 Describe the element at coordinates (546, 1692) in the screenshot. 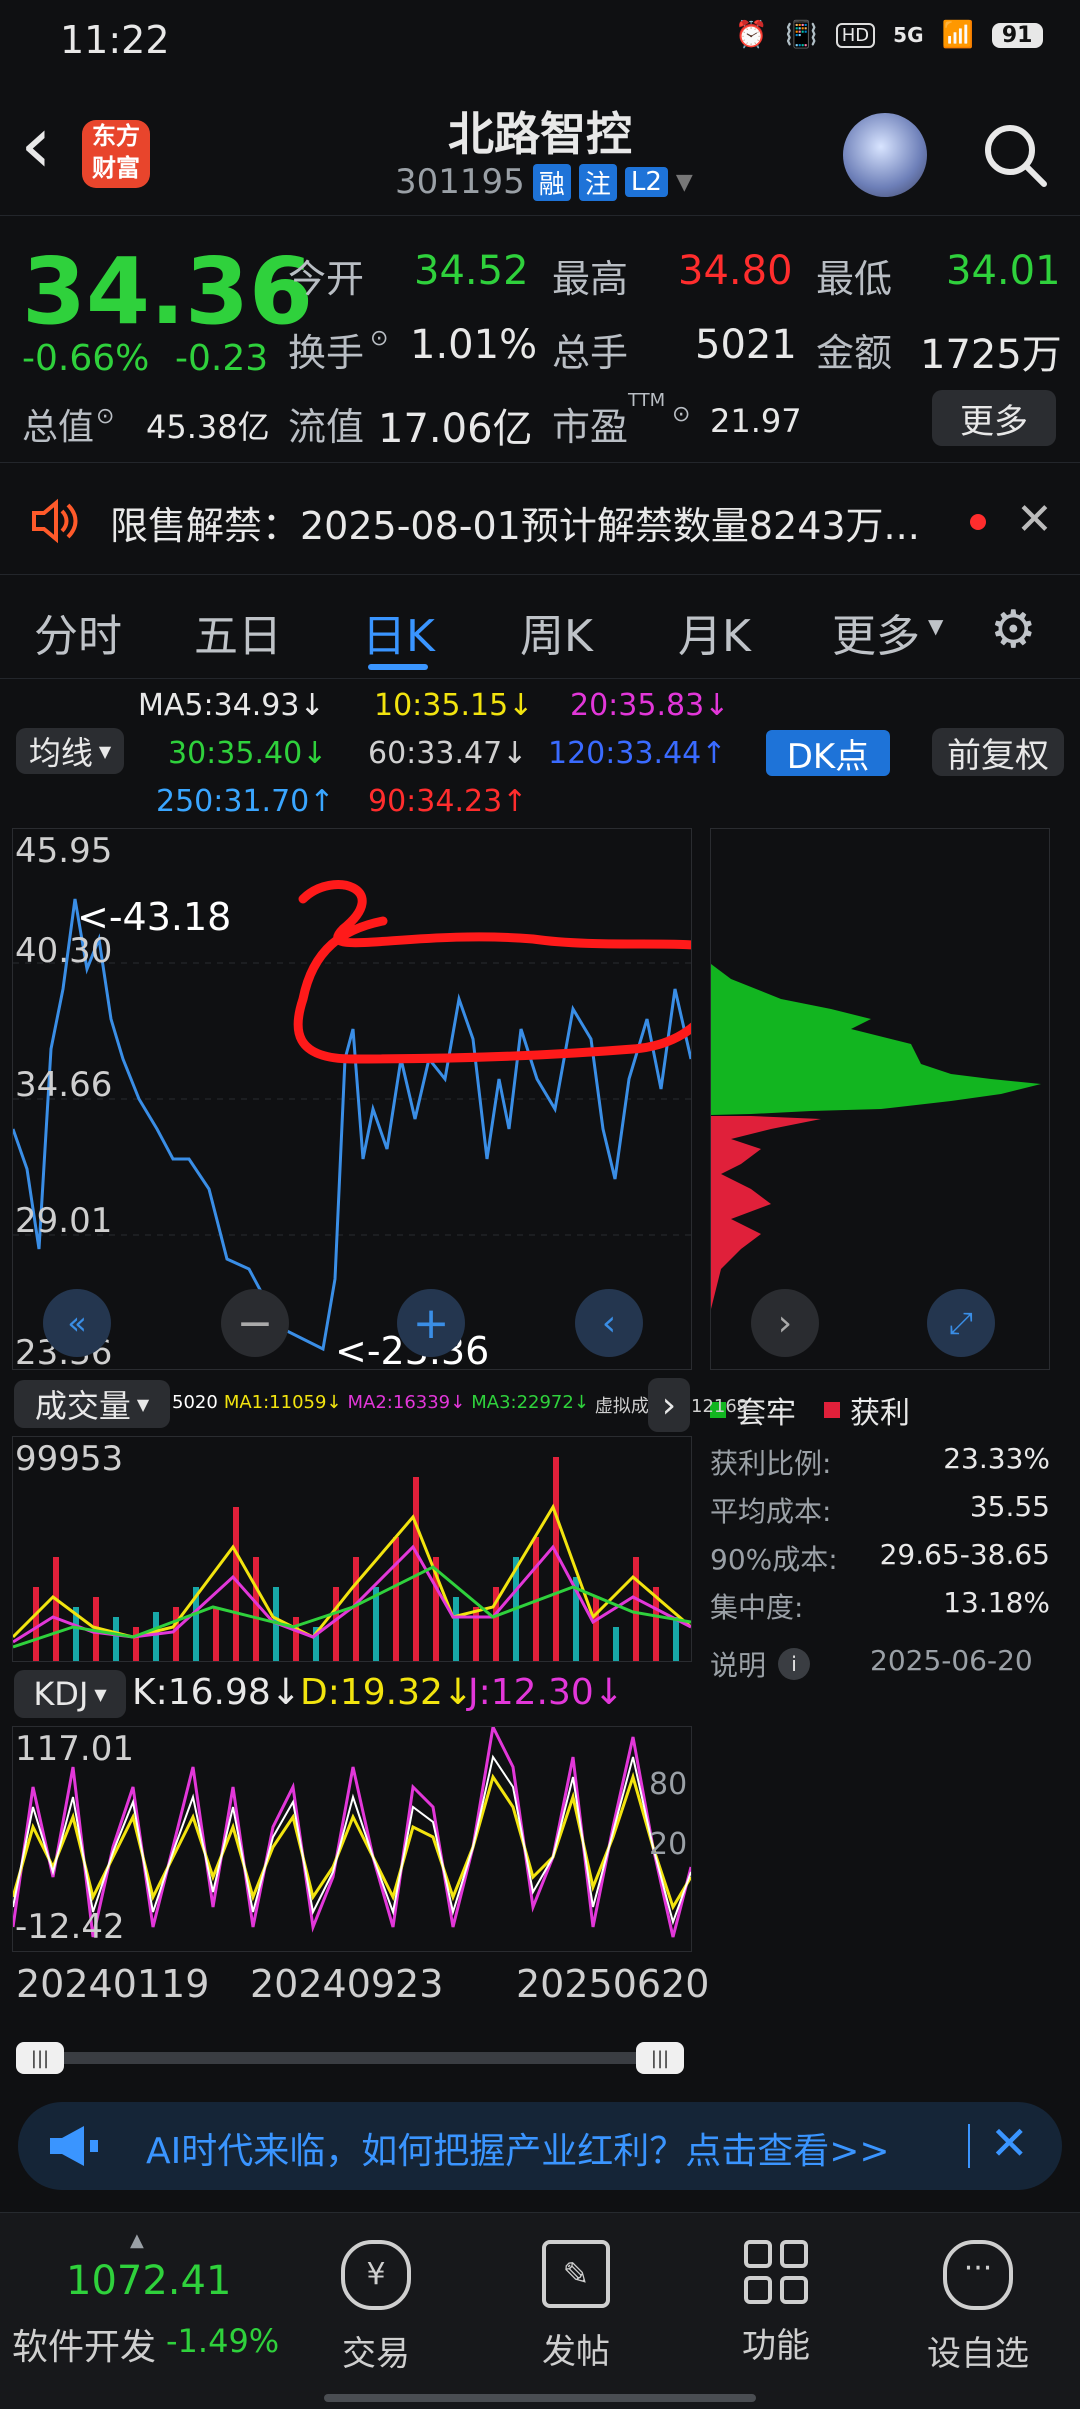

I see `kdj-j: J:12.30↓` at that location.